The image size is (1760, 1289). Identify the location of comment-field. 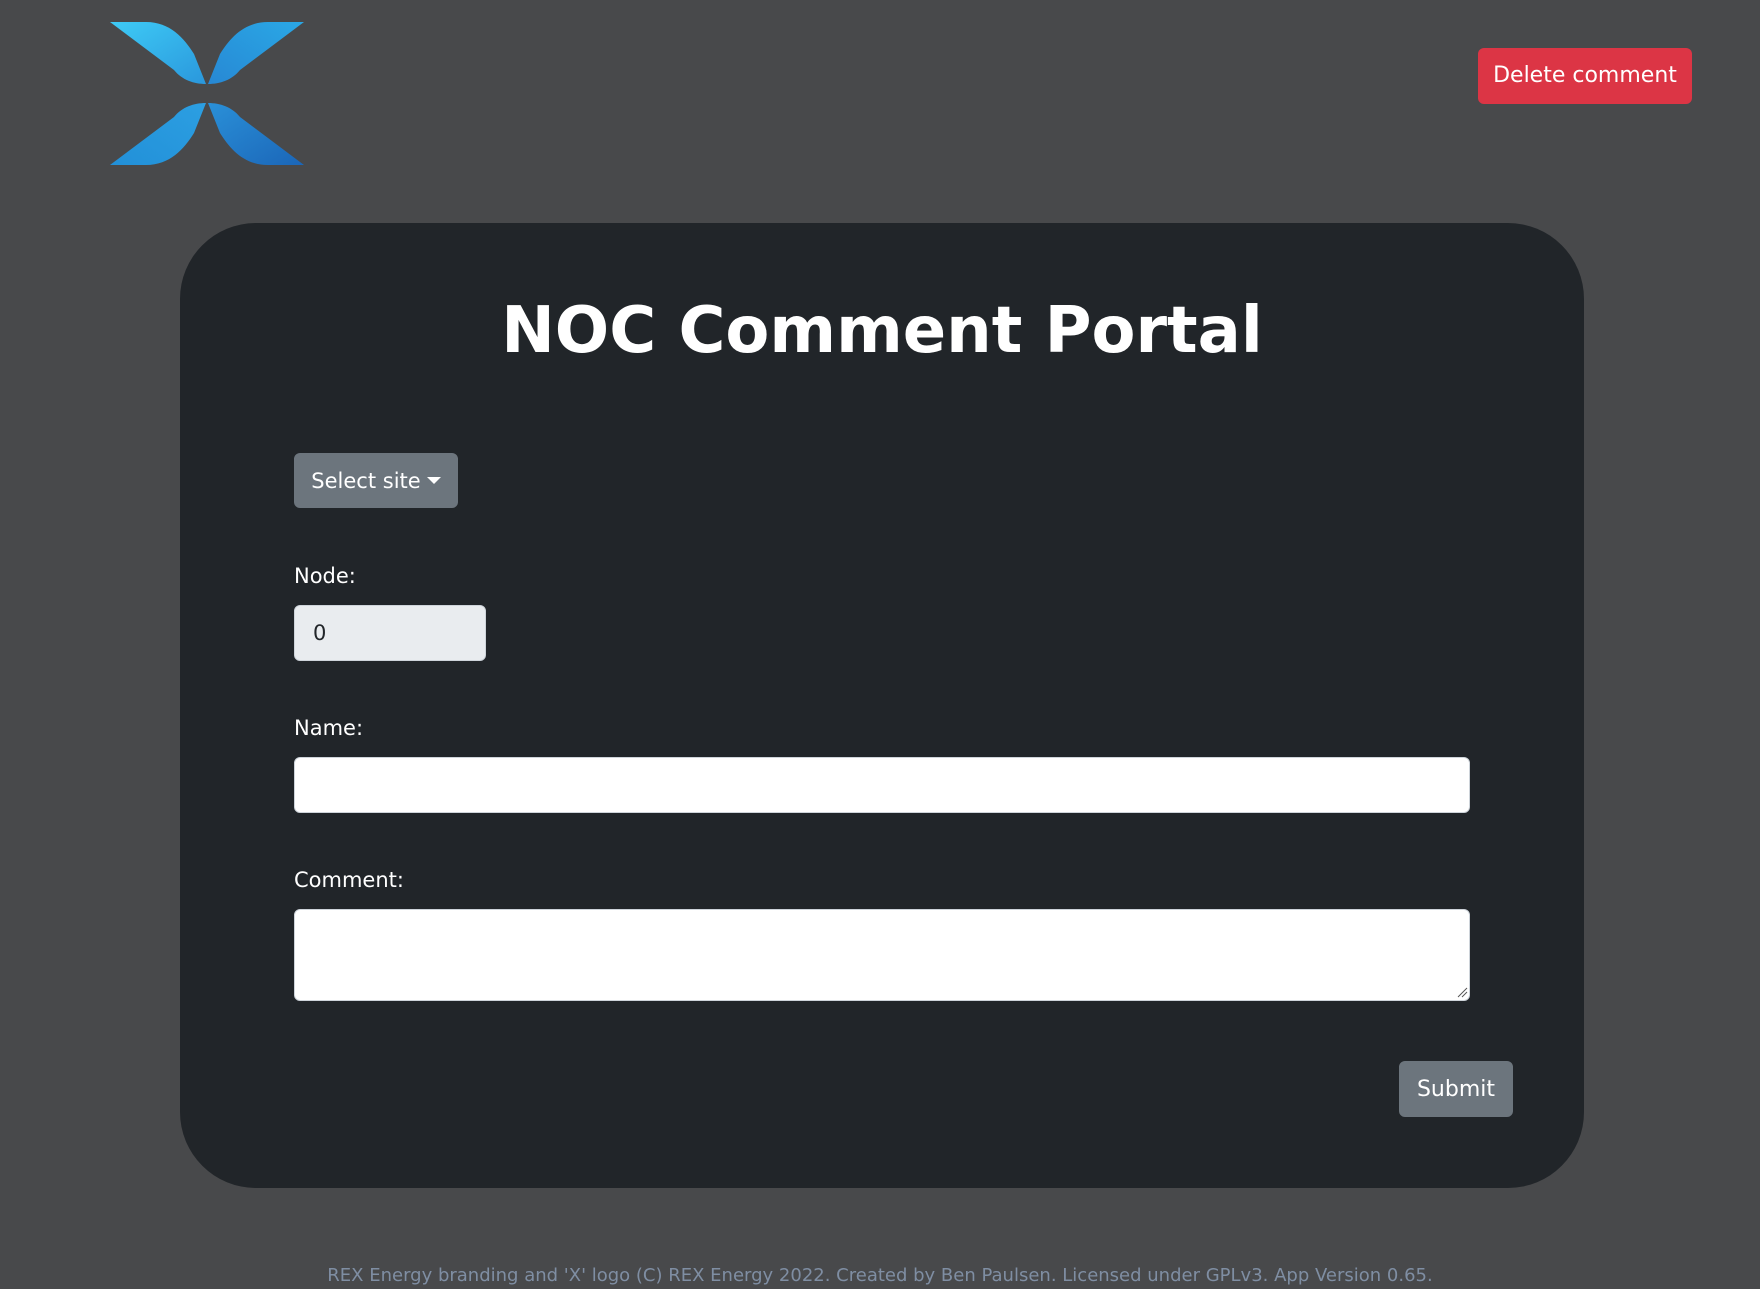
(882, 955).